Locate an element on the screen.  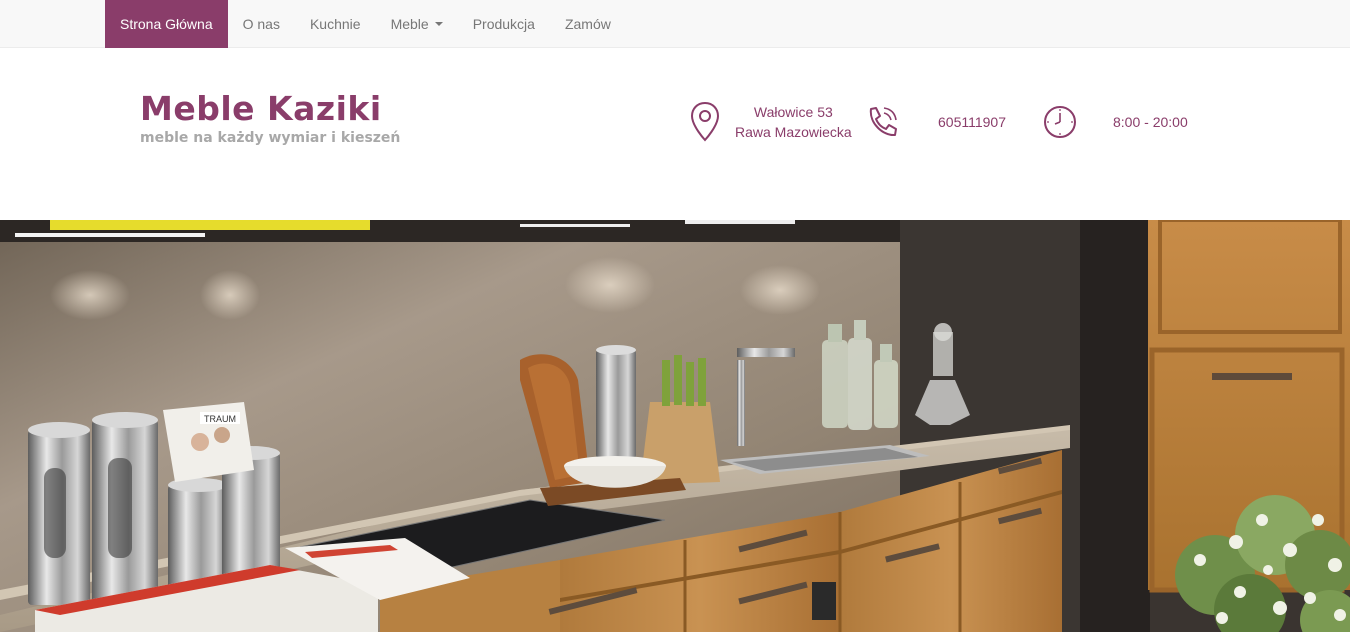
nav-item-home: Strona Główna is located at coordinates (166, 24).